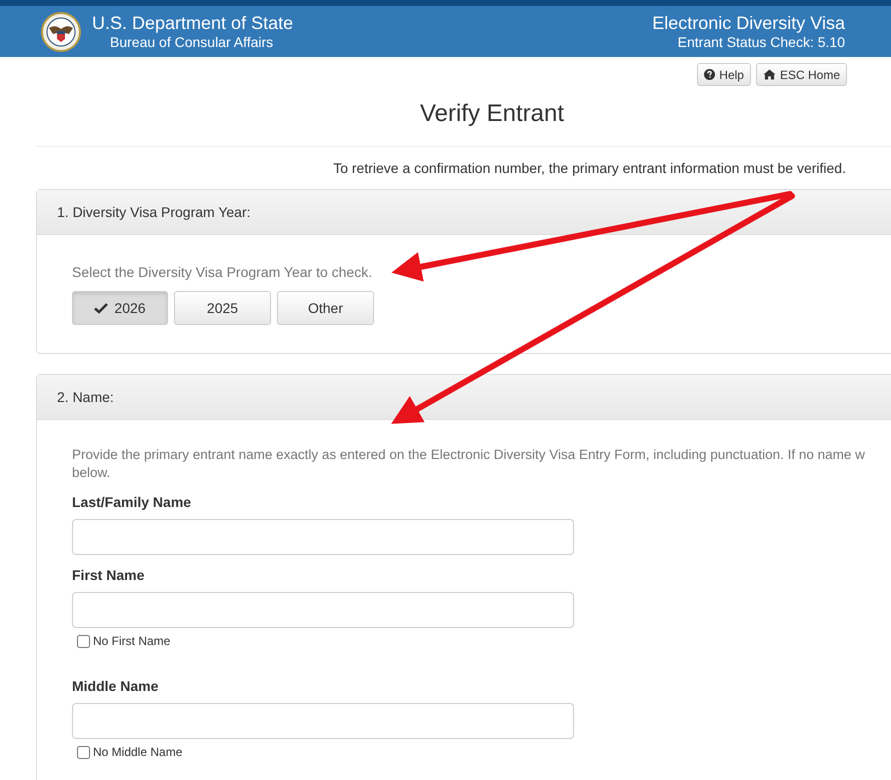  I want to click on intro-text: To retrieve a confirmation number, the primary entrant information must be verified., so click(589, 168).